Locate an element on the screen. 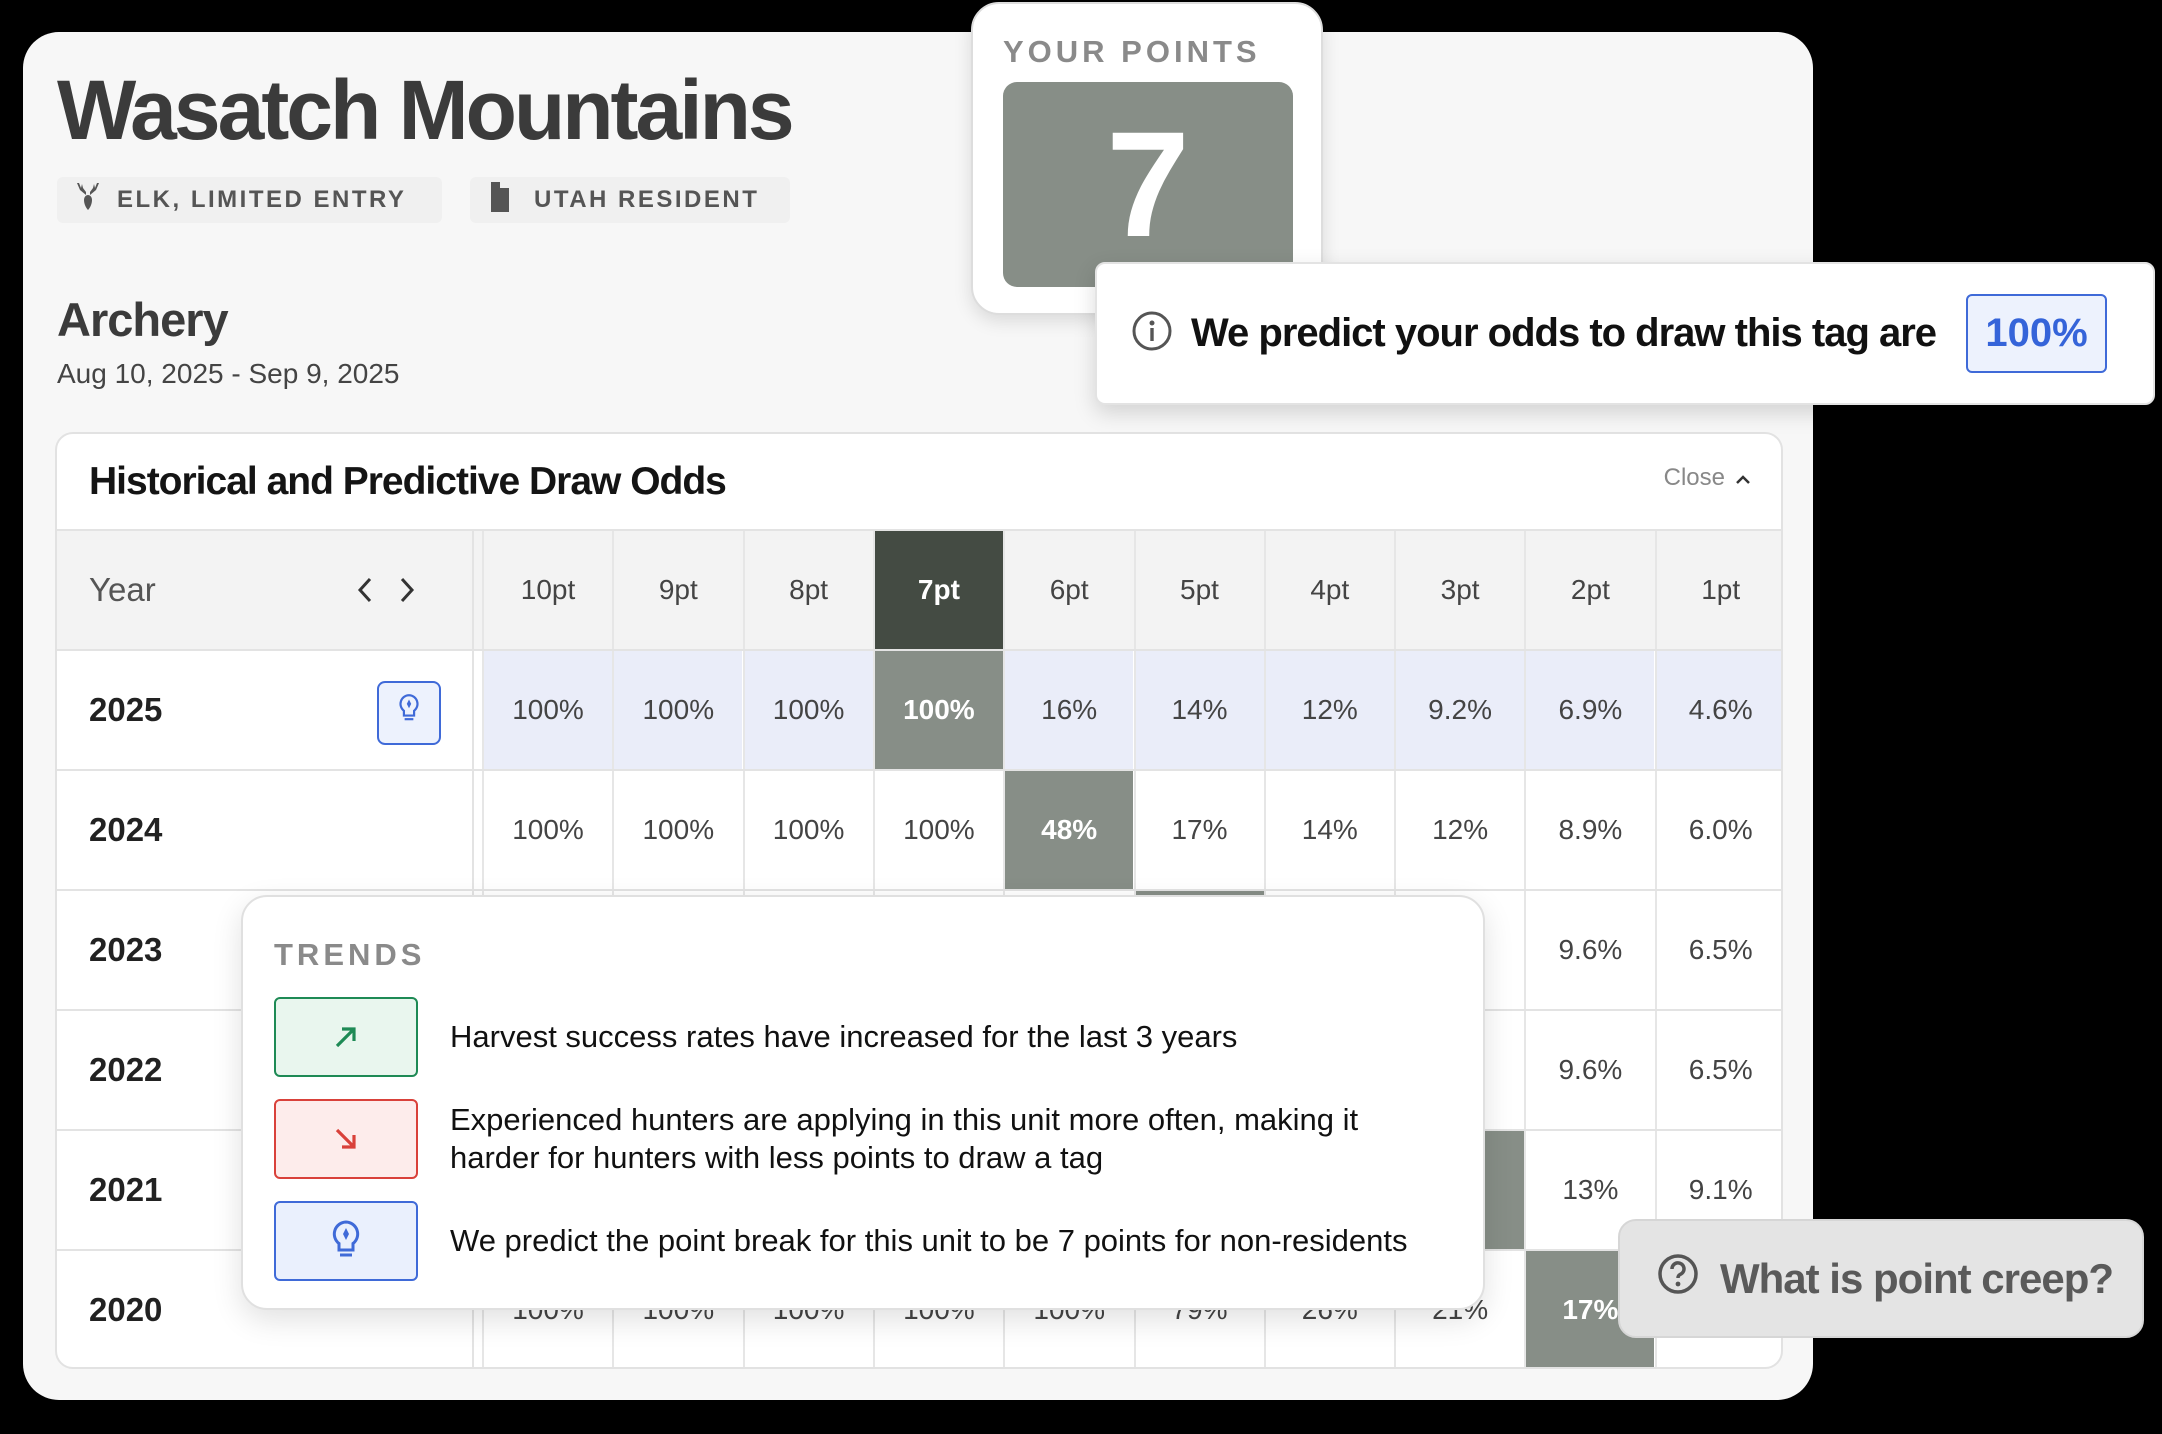 The height and width of the screenshot is (1434, 2162). season-dates: Aug 10, 2025 - Sep 9, 2025 is located at coordinates (228, 373).